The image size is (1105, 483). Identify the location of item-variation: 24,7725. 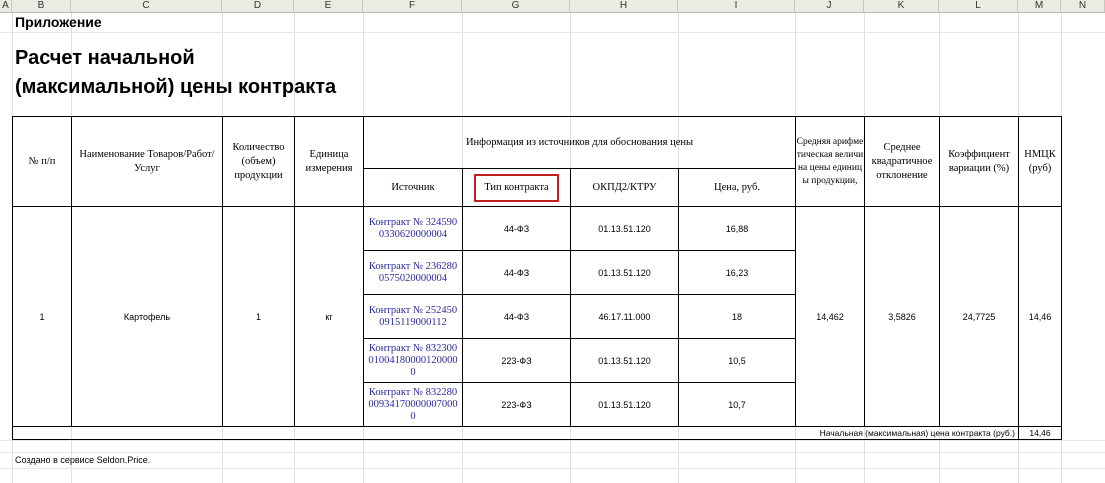
(979, 316).